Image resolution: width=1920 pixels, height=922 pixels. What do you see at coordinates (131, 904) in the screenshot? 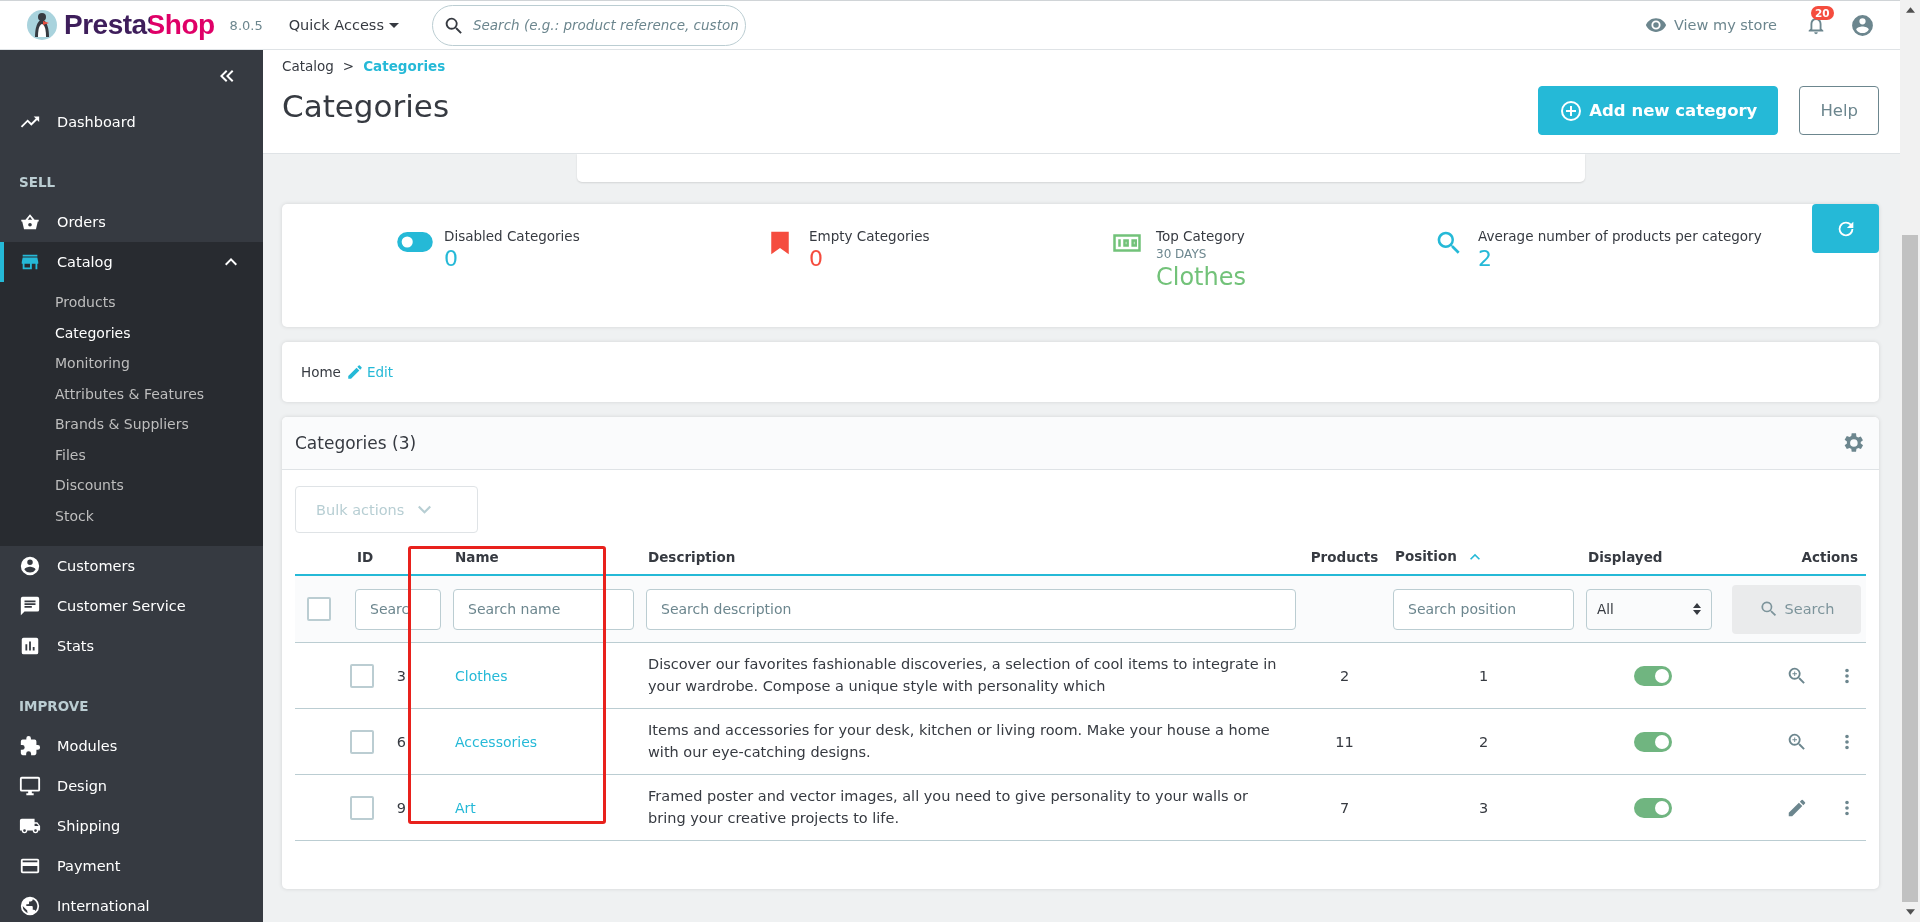
I see `sidebar-item: International` at bounding box center [131, 904].